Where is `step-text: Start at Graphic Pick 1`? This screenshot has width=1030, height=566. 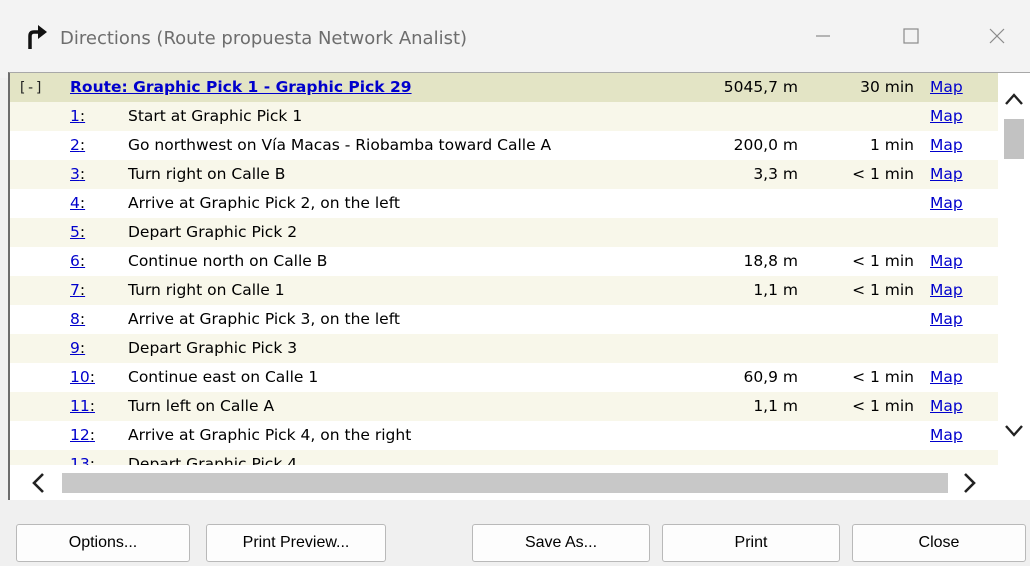 step-text: Start at Graphic Pick 1 is located at coordinates (215, 116).